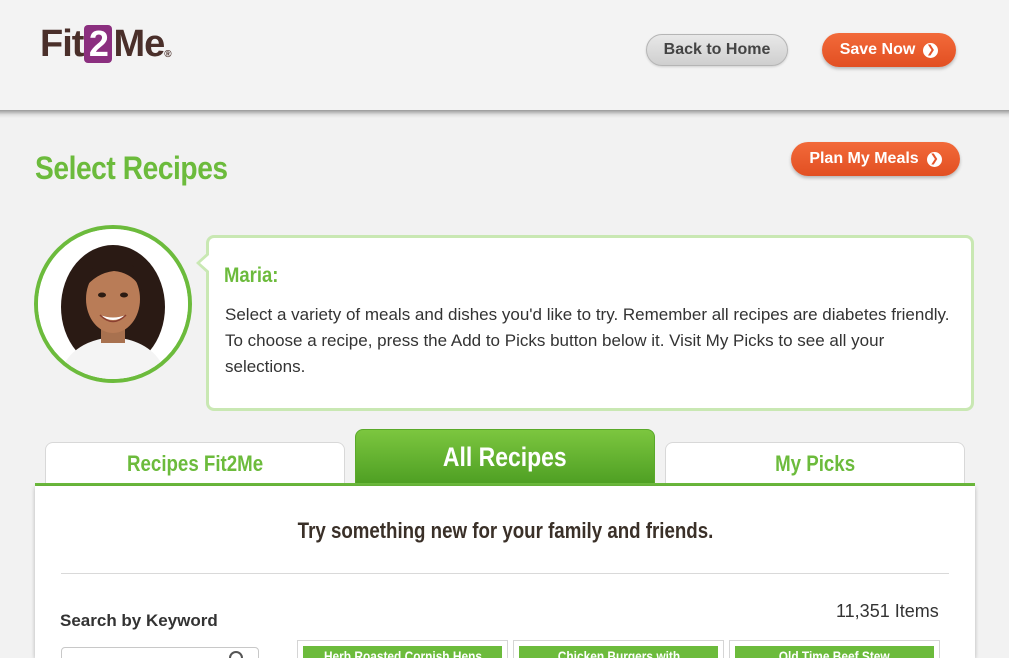 This screenshot has width=1009, height=658. Describe the element at coordinates (236, 654) in the screenshot. I see `search-icon` at that location.